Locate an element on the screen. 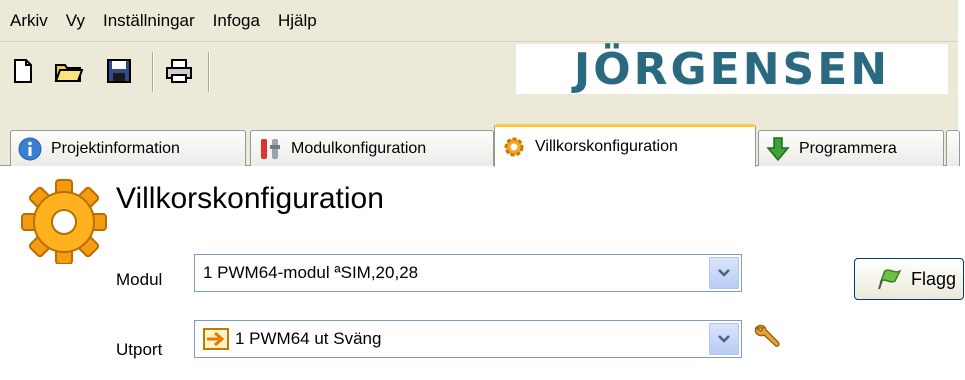  new-document-icon is located at coordinates (23, 71).